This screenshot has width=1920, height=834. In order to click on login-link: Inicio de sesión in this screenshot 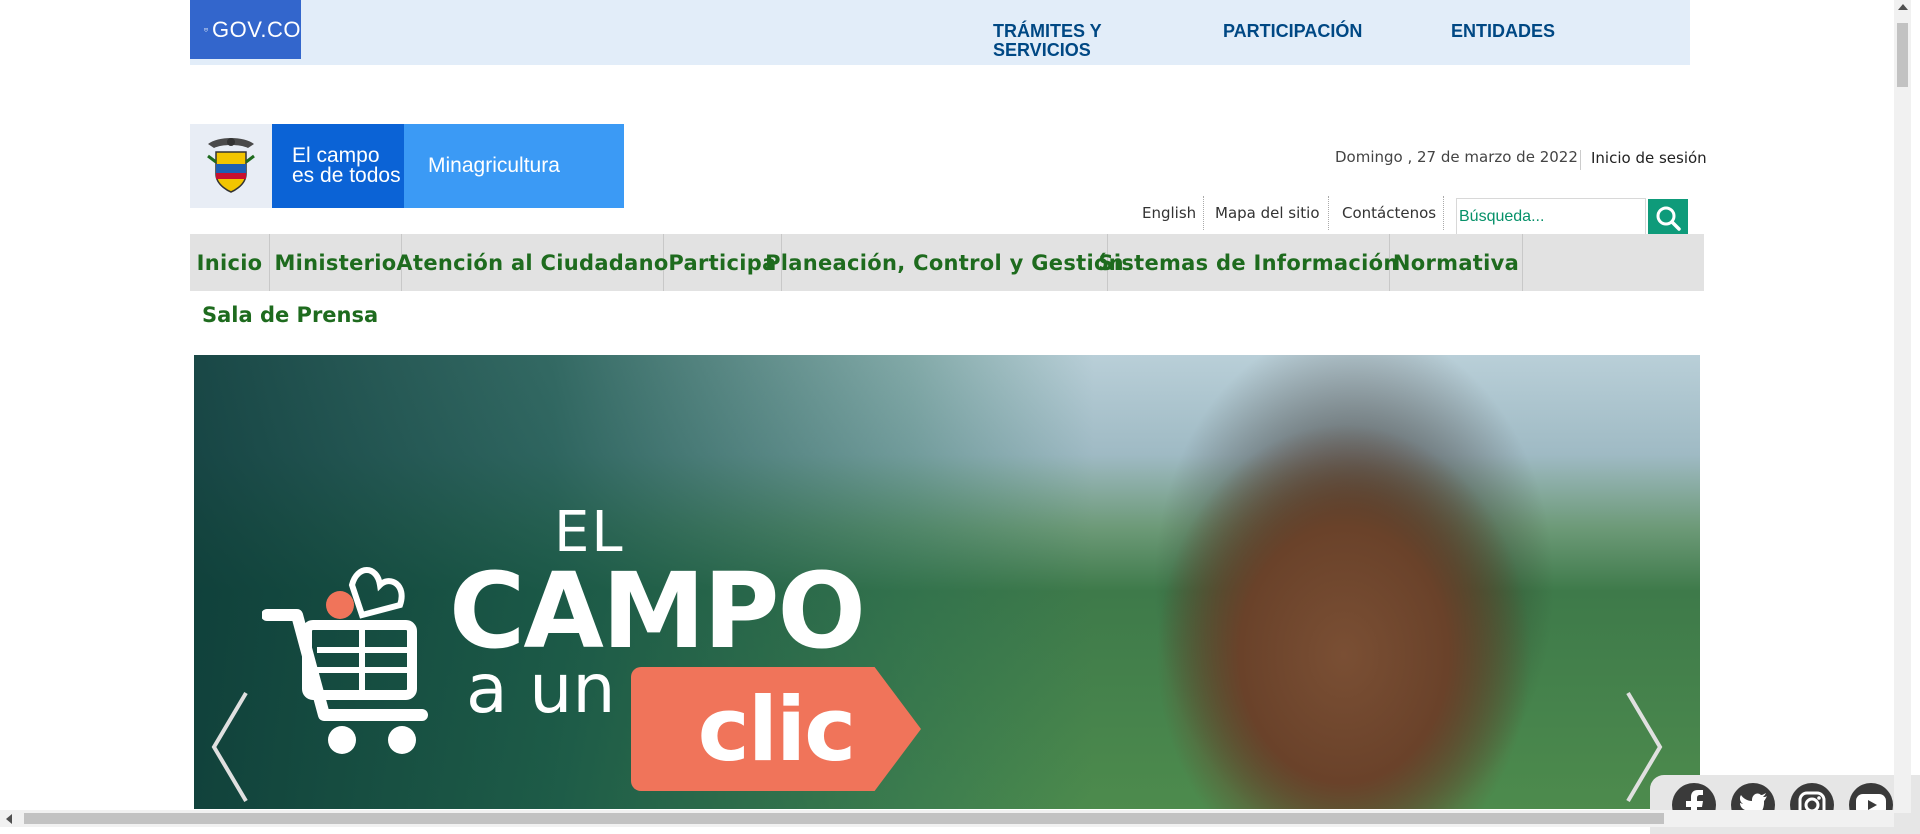, I will do `click(1649, 158)`.